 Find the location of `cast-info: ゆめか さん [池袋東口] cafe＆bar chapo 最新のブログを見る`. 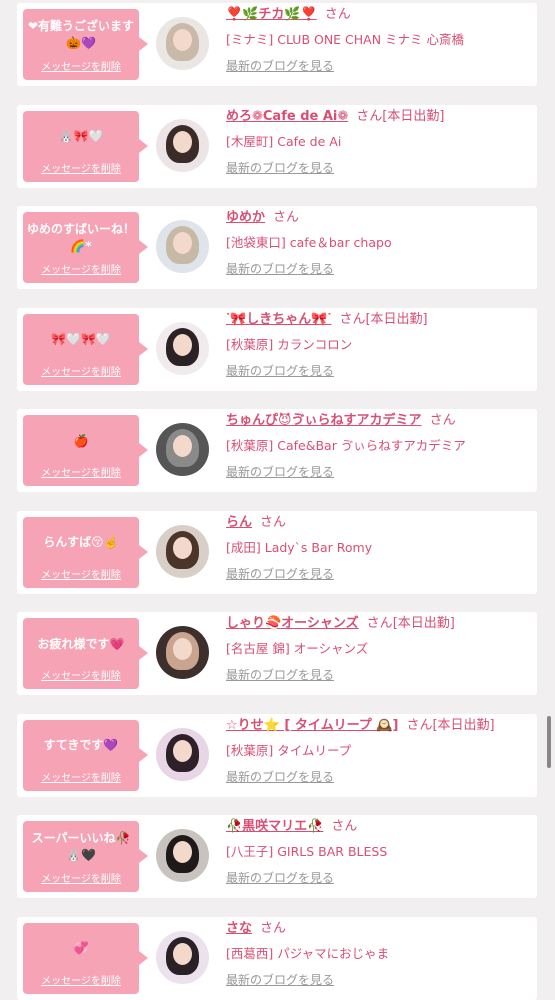

cast-info: ゆめか さん [池袋東口] cafe＆bar chapo 最新のブログを見る is located at coordinates (379, 243).